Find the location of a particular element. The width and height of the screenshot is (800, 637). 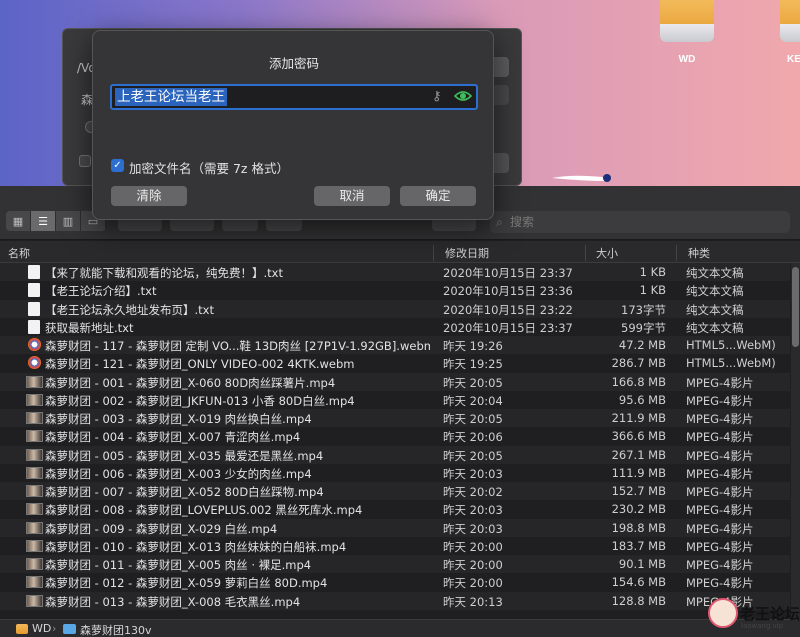

file-size: 198.8 MB is located at coordinates (638, 527).